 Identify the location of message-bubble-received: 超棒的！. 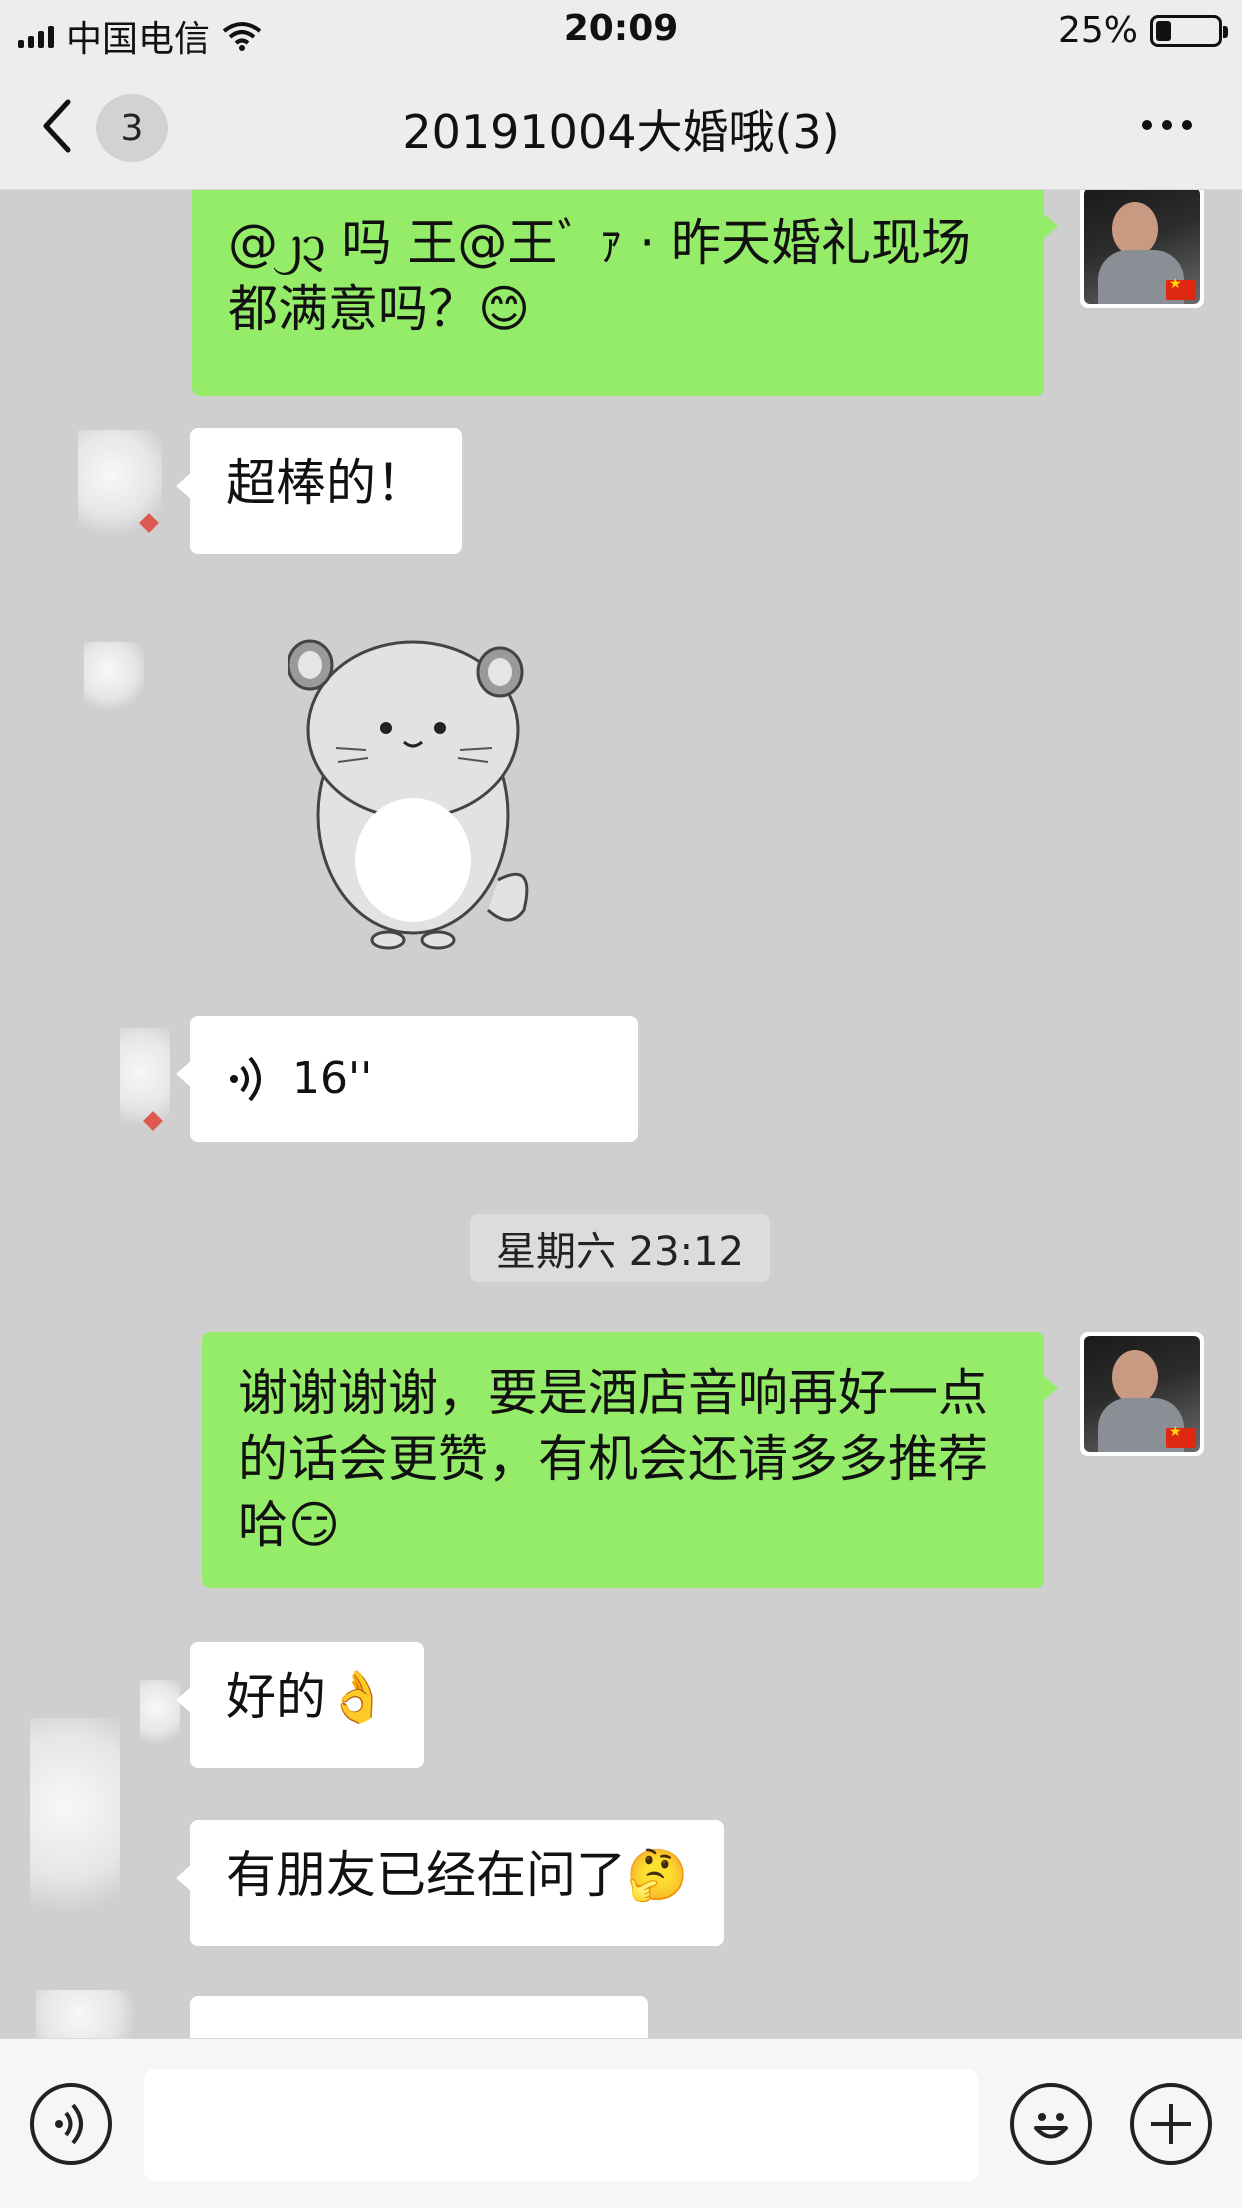
(319, 491).